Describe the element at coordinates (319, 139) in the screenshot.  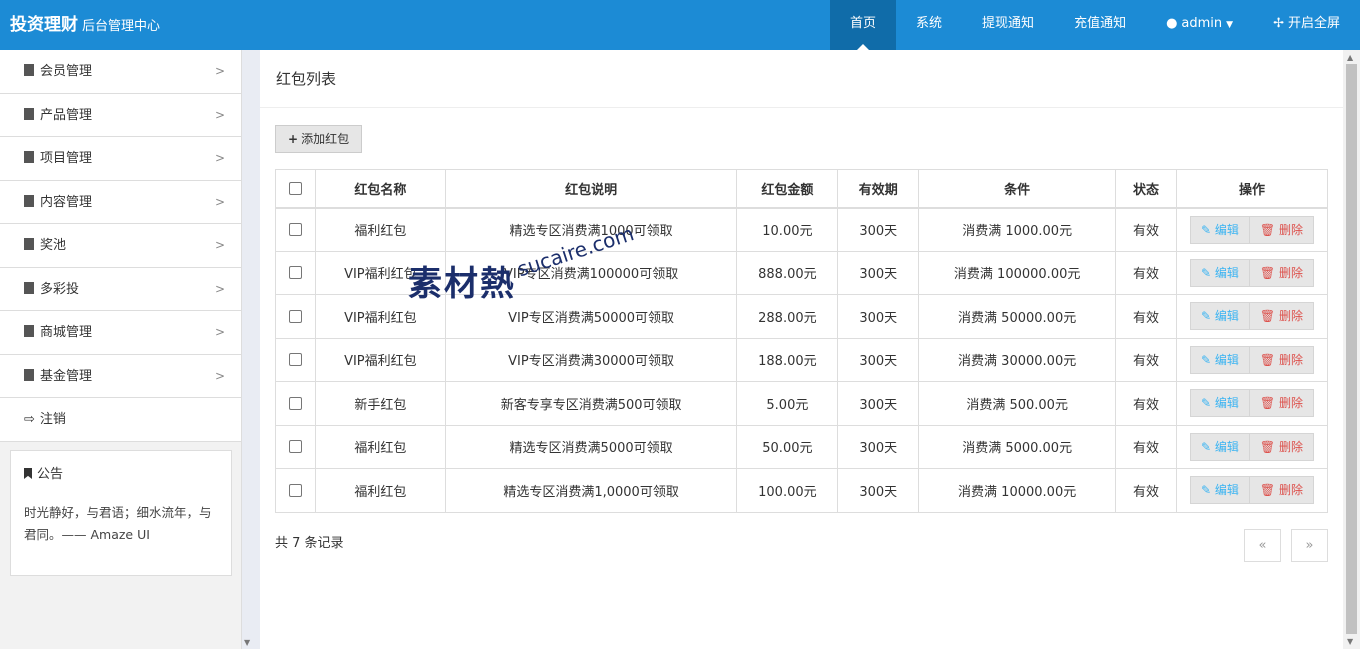
I see `add-red-packet-button: + 添加红包` at that location.